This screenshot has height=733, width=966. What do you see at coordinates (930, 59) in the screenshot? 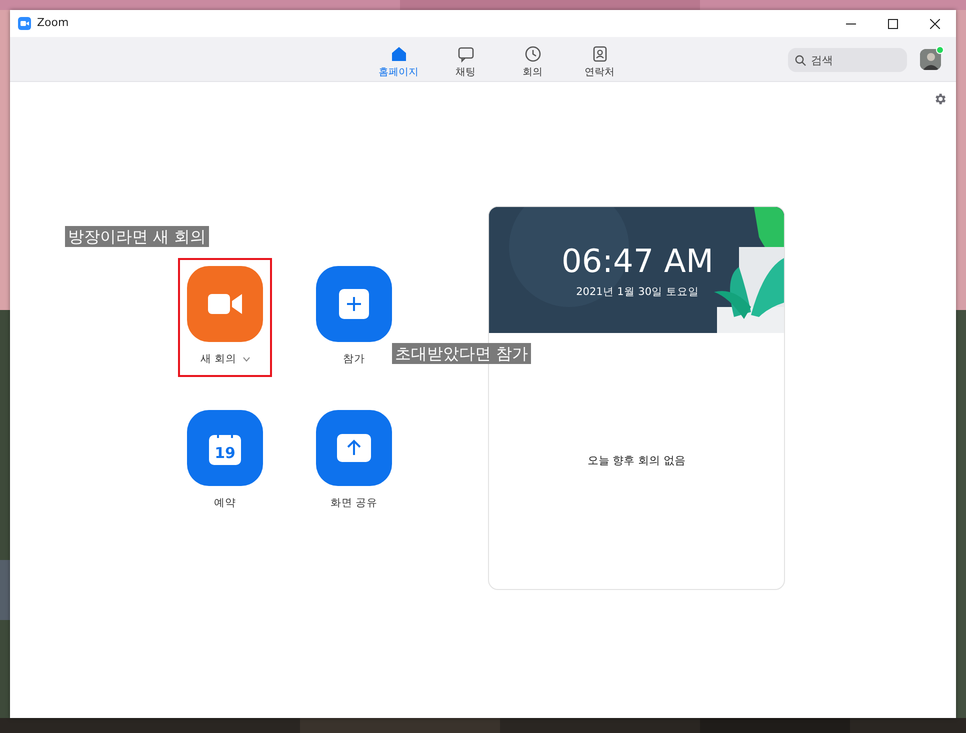
I see `avatar` at bounding box center [930, 59].